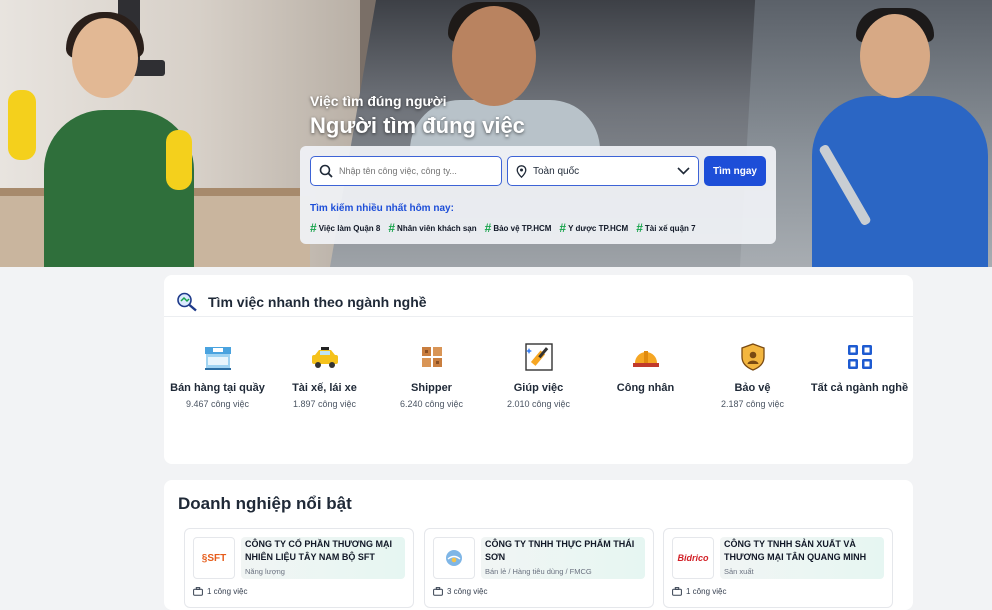 This screenshot has height=610, width=992. I want to click on driver-face, so click(494, 56).